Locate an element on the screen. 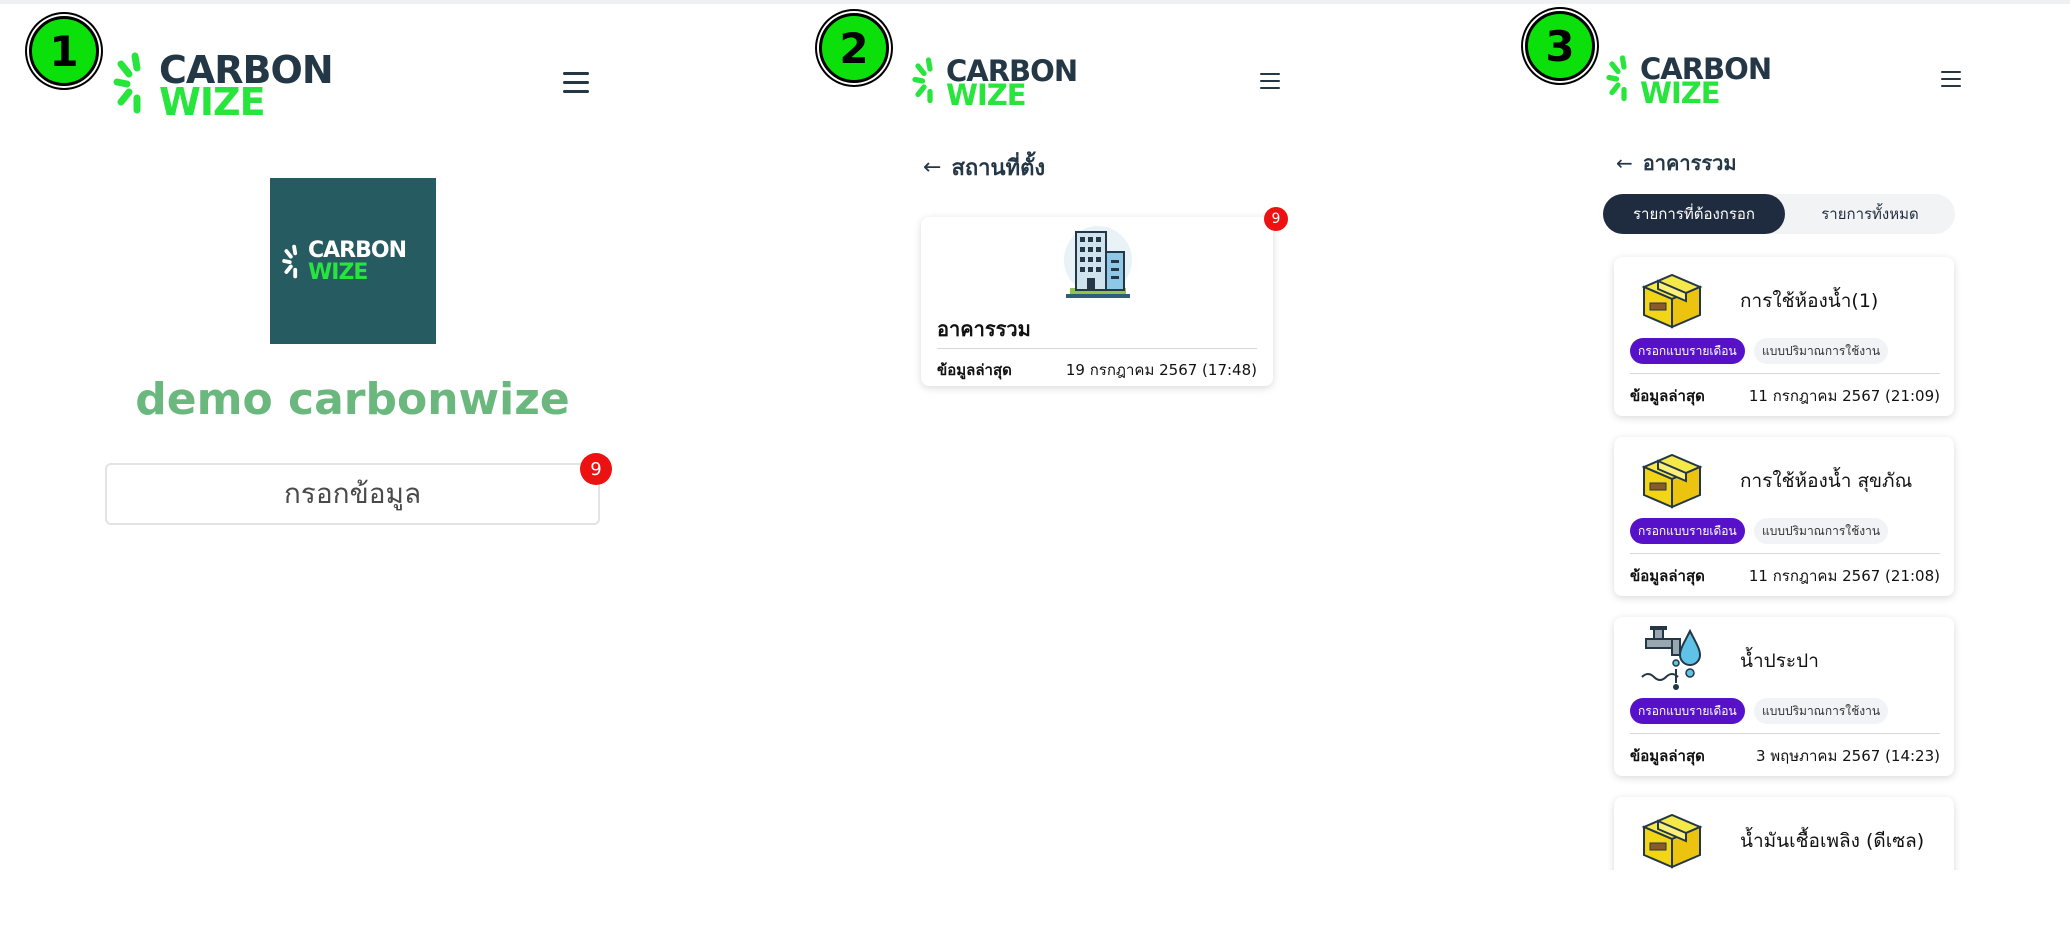  item-title: การใช้ห้องน้ำ(1) is located at coordinates (1809, 301).